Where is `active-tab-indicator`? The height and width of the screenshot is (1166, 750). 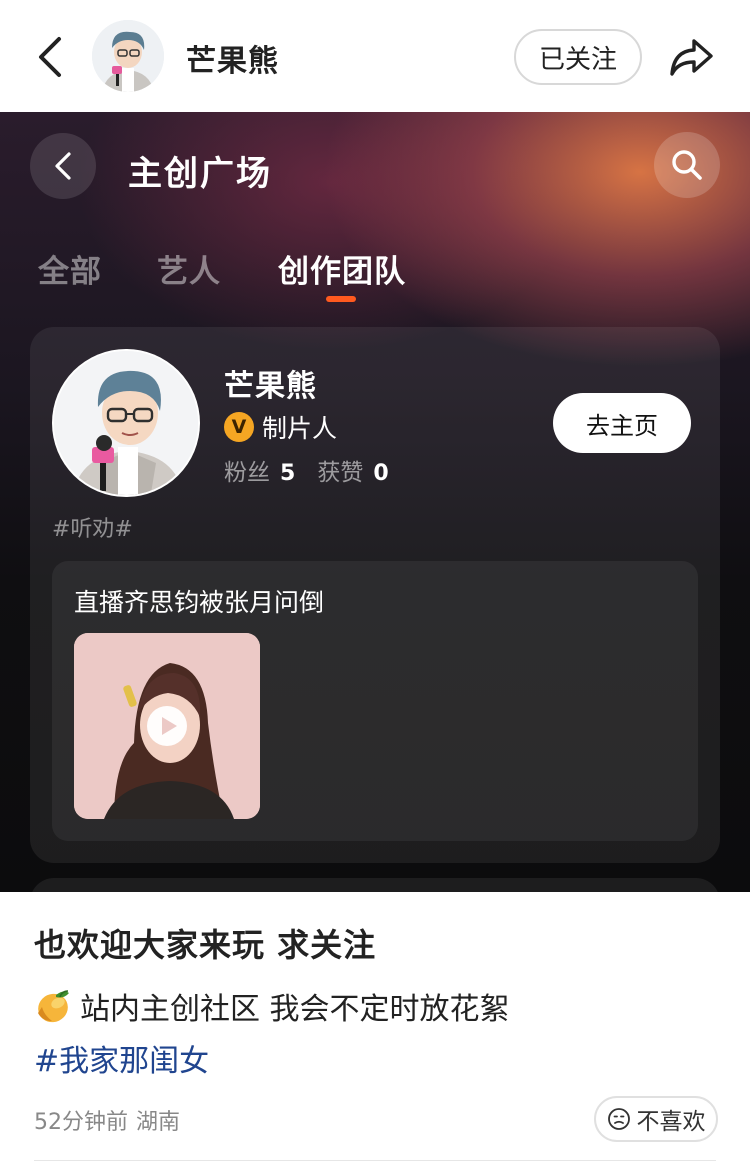 active-tab-indicator is located at coordinates (341, 299).